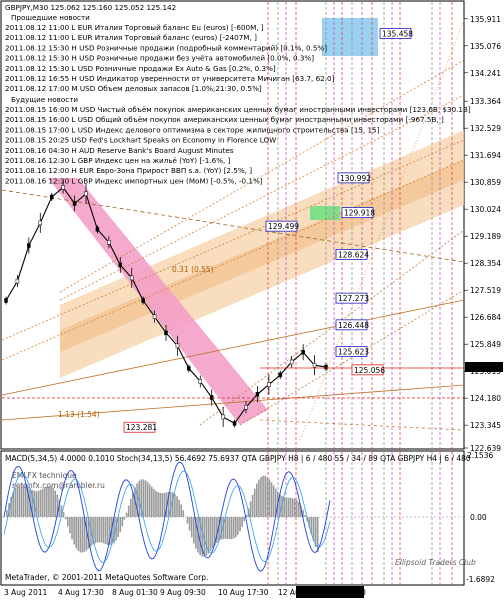 This screenshot has height=600, width=504. Describe the element at coordinates (480, 455) in the screenshot. I see `macd-scale-top: 2.1536` at that location.